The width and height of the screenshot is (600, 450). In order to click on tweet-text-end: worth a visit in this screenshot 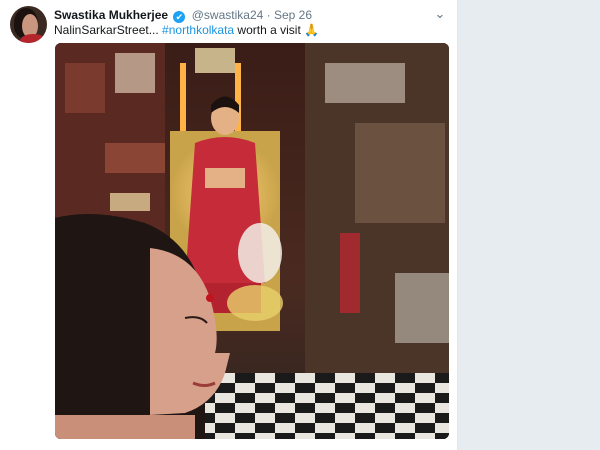, I will do `click(269, 30)`.